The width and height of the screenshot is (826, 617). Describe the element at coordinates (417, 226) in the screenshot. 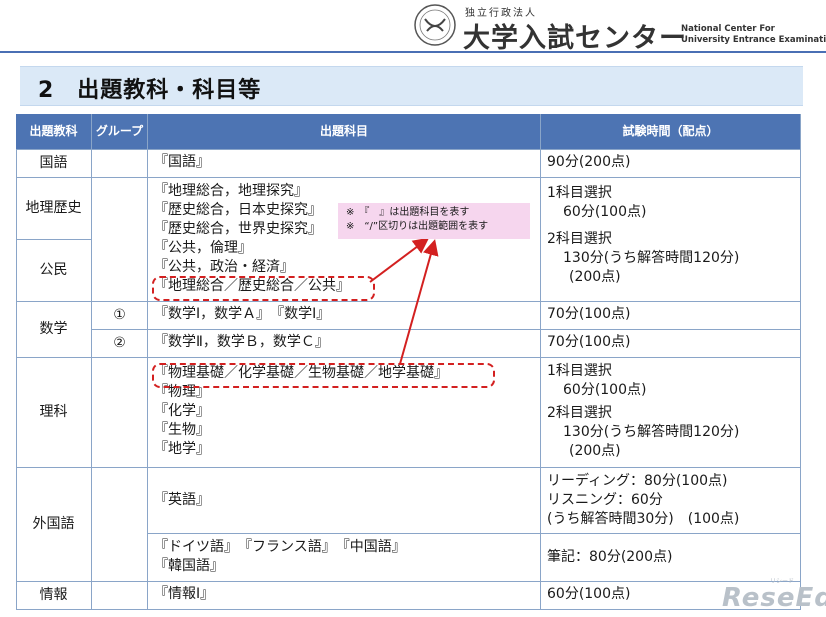

I see `note-line2: ※ “/”区切りは出題範囲を表す` at that location.